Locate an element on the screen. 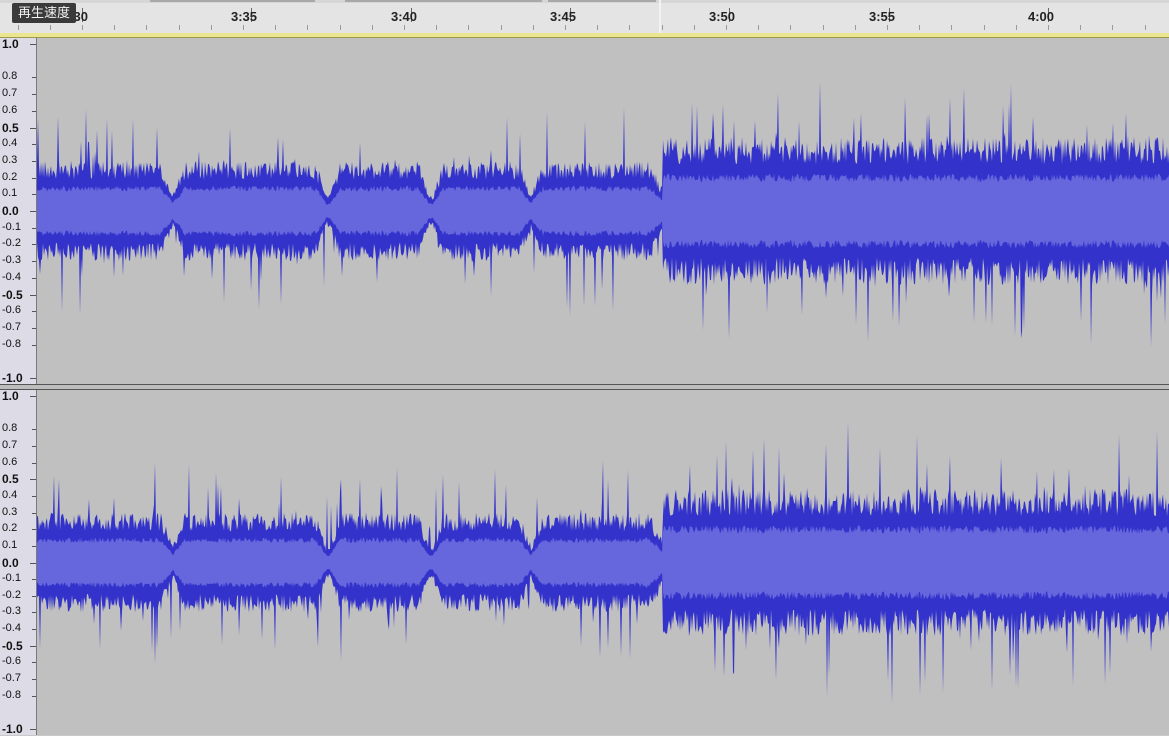 This screenshot has height=736, width=1169. ruler-time-label: 3:50 is located at coordinates (722, 16).